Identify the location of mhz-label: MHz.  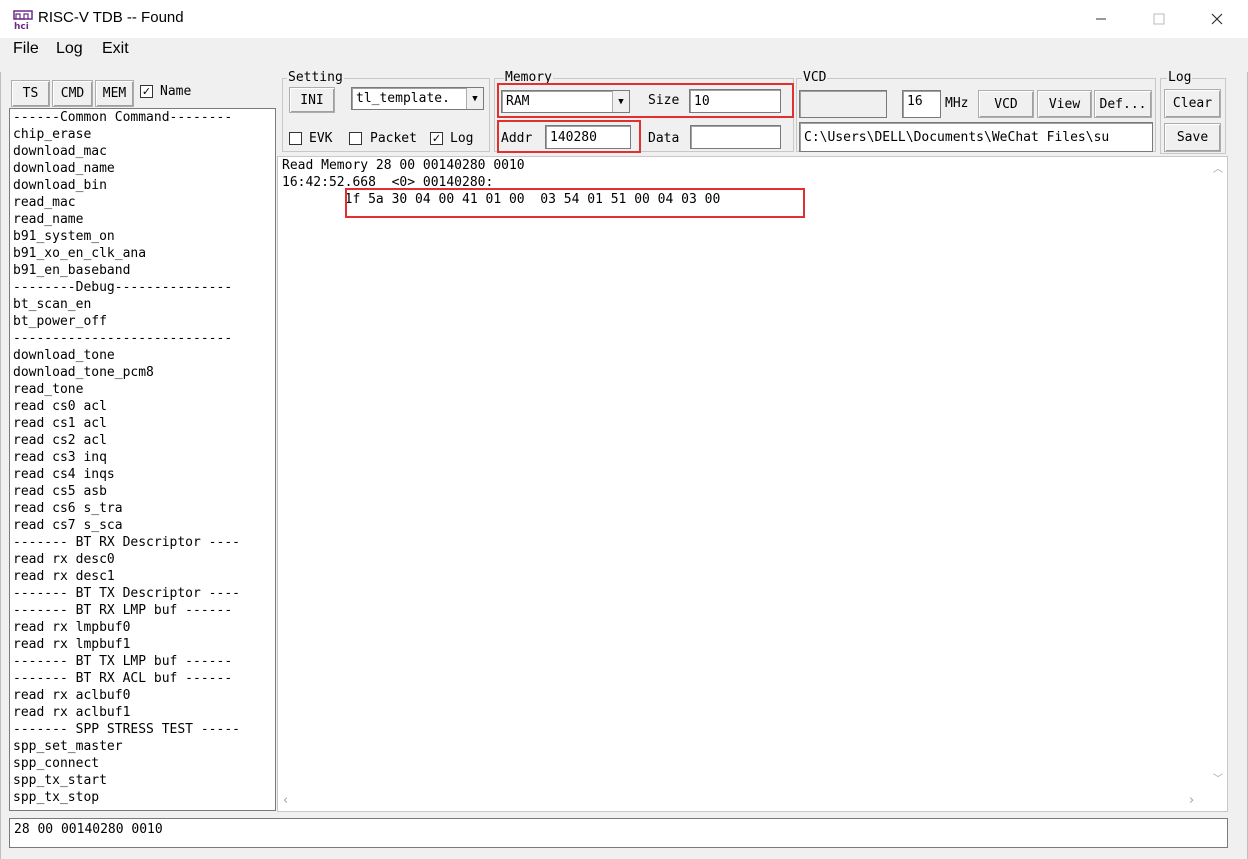
(957, 103).